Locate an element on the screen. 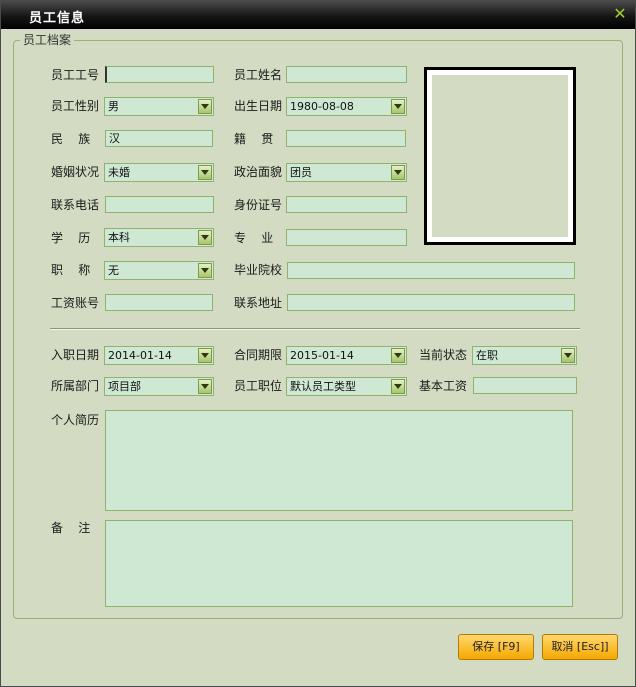 Image resolution: width=636 pixels, height=687 pixels. gender-value: 男 is located at coordinates (113, 106).